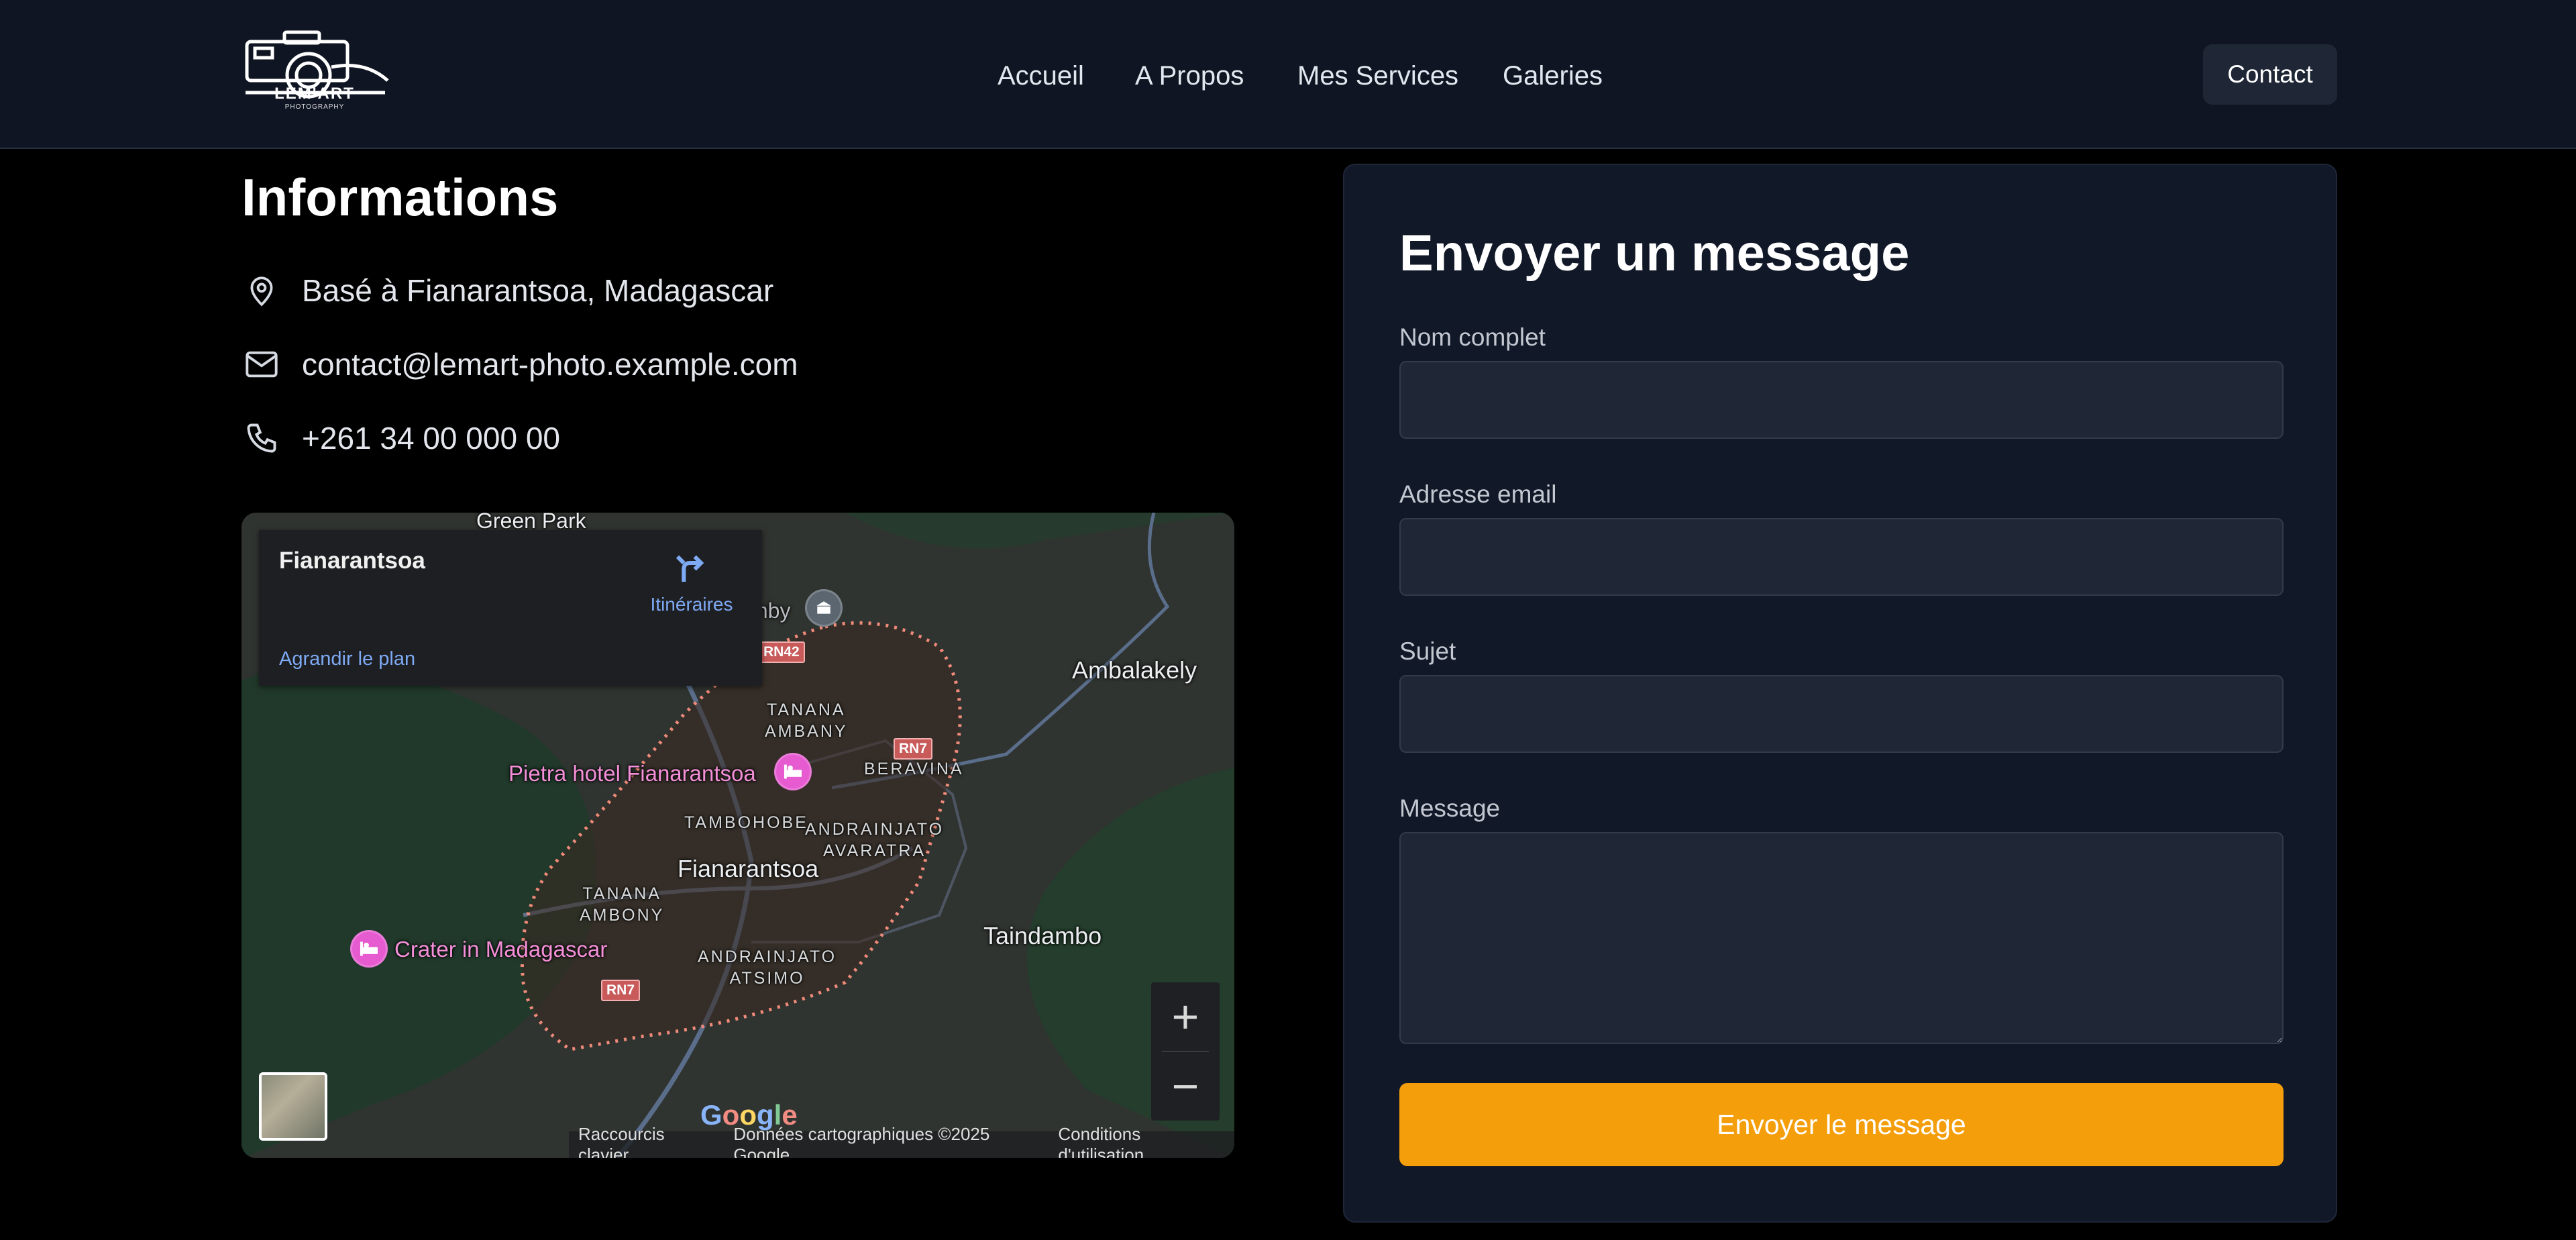 Image resolution: width=2576 pixels, height=1240 pixels. I want to click on map-label-beravina: BERAVINA, so click(914, 769).